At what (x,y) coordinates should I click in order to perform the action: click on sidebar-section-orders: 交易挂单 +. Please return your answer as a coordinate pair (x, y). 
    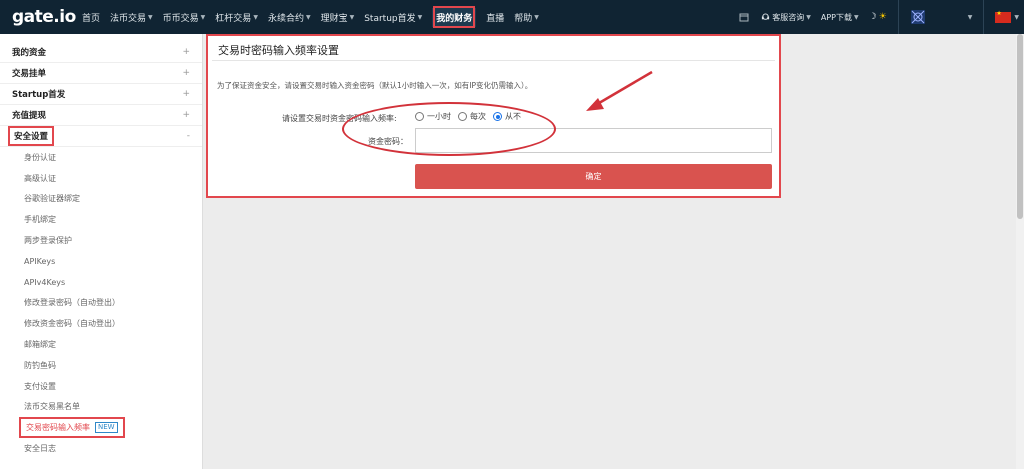
    Looking at the image, I should click on (101, 73).